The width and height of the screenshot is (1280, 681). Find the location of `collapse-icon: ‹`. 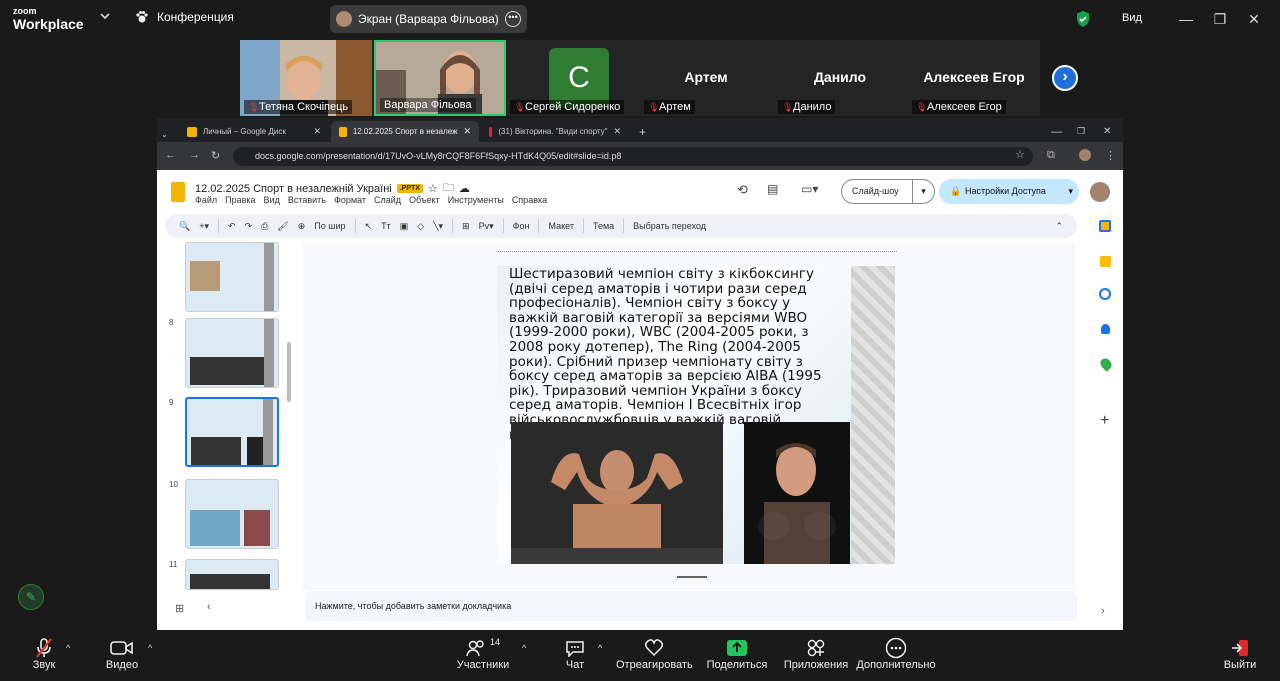

collapse-icon: ‹ is located at coordinates (209, 607).